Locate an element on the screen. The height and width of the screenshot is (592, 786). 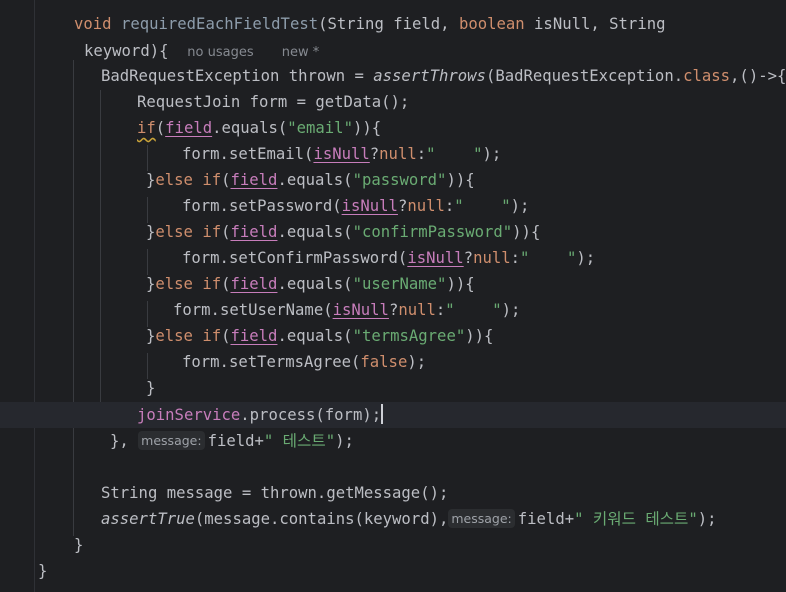
code-text: (message.contains(keyword), is located at coordinates (321, 519).